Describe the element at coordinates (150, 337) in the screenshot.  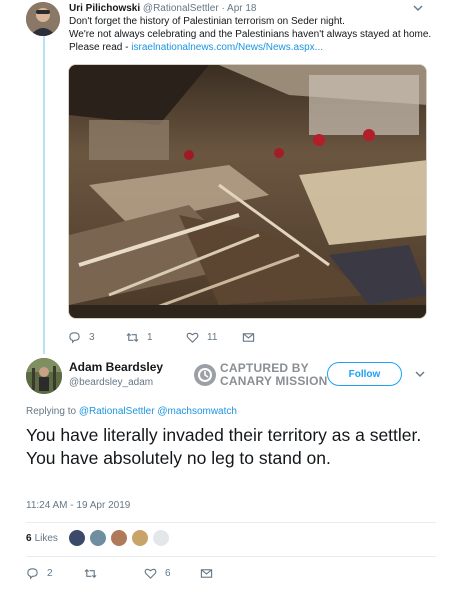
I see `retweet-count: 1` at that location.